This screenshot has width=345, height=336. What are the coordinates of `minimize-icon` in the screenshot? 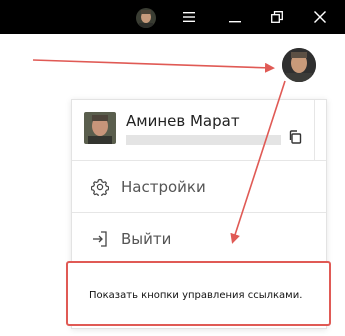 It's located at (235, 17).